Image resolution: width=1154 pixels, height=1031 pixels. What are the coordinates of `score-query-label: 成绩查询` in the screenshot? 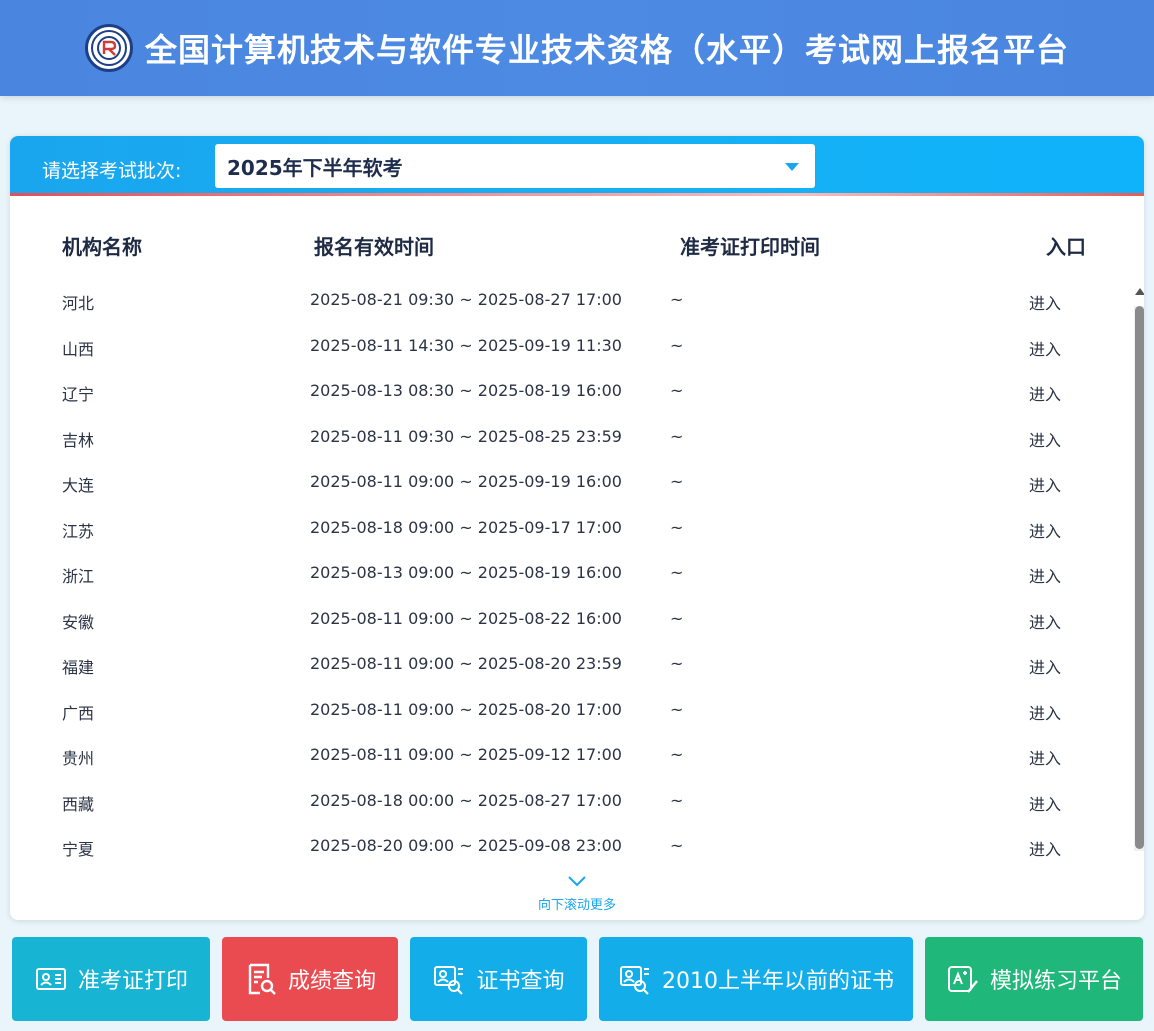 It's located at (331, 981).